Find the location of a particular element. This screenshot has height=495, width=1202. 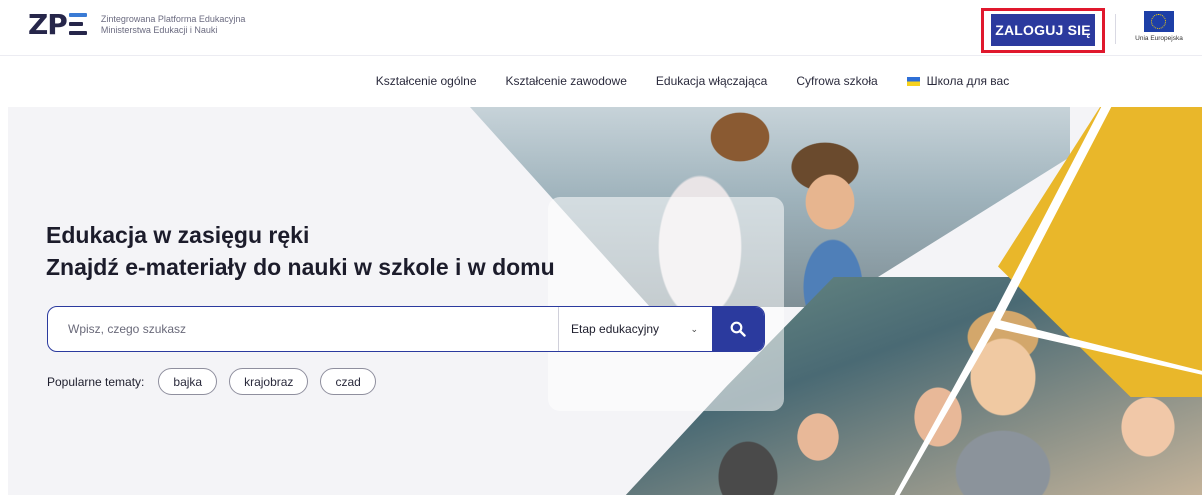

nav-item-inclusive-education: Edukacja włączająca is located at coordinates (711, 81).